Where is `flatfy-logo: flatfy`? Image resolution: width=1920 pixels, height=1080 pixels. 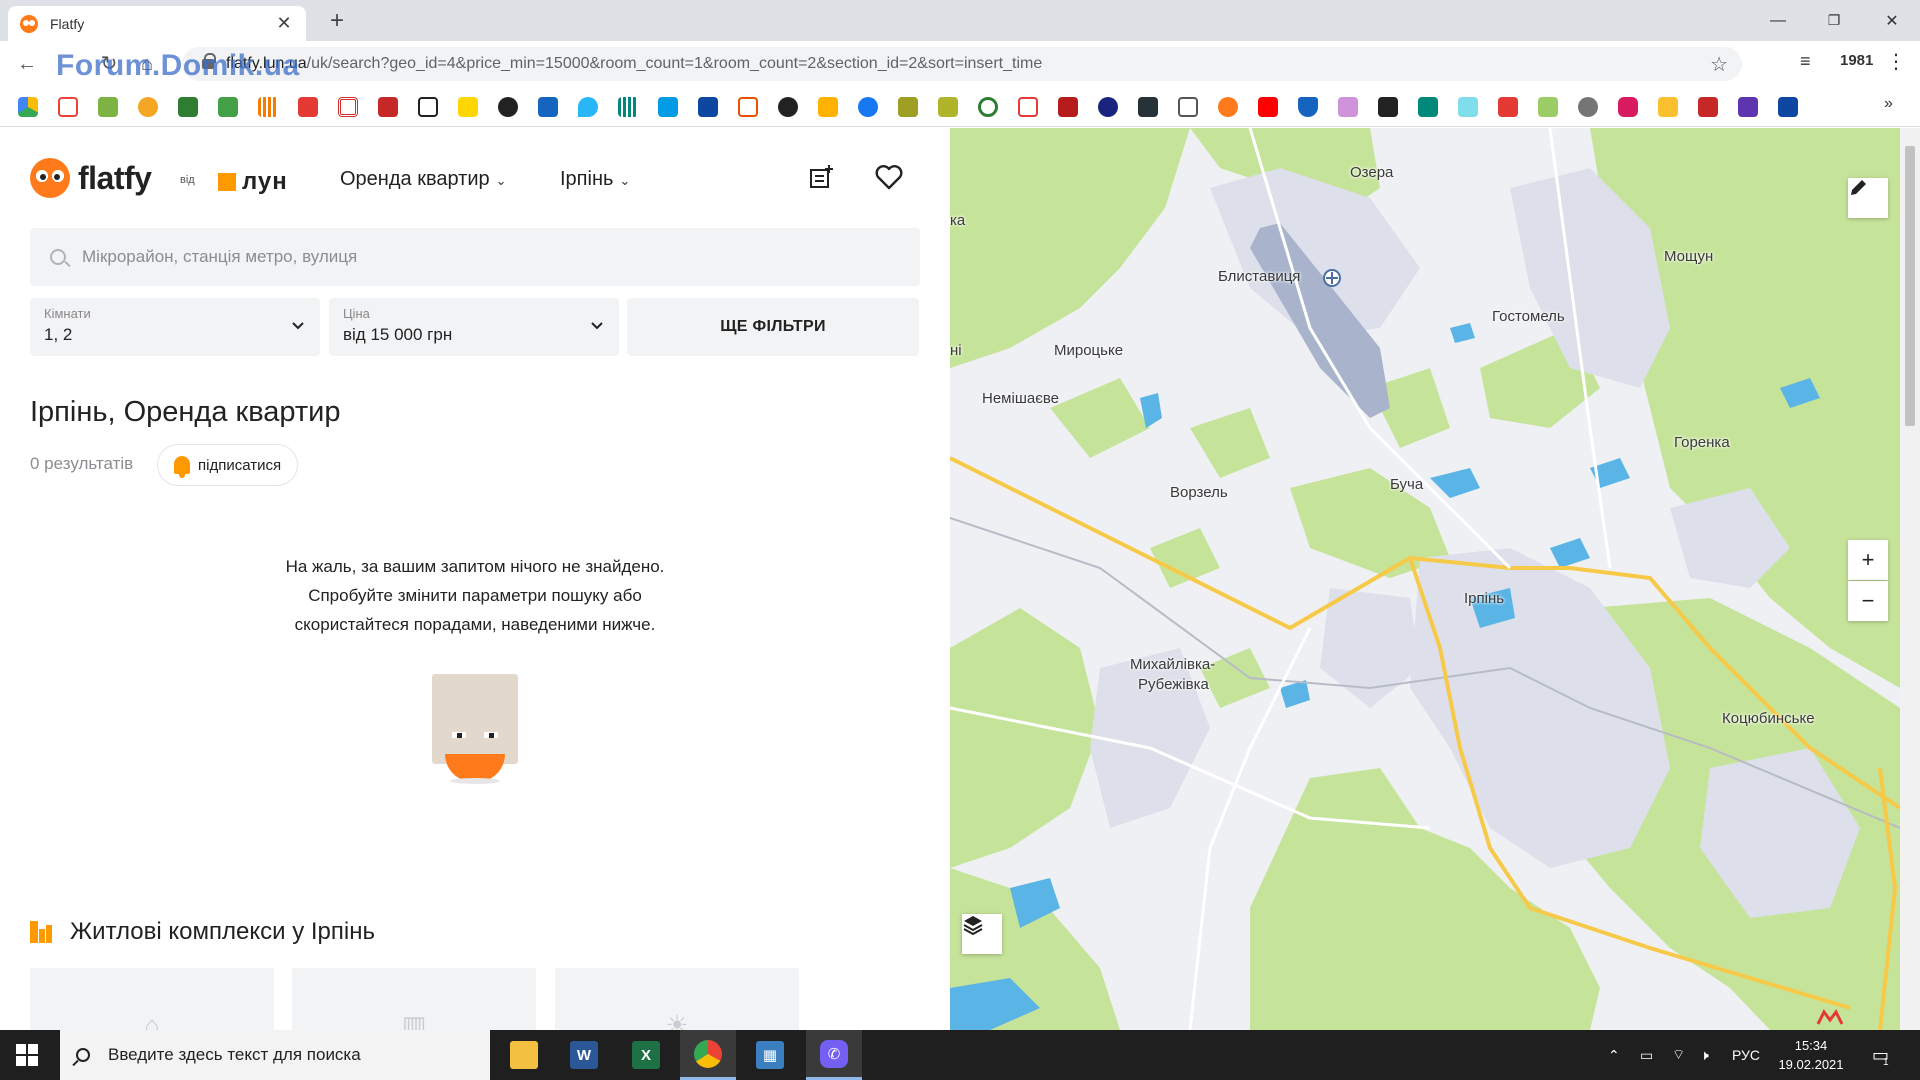
flatfy-logo: flatfy is located at coordinates (91, 178).